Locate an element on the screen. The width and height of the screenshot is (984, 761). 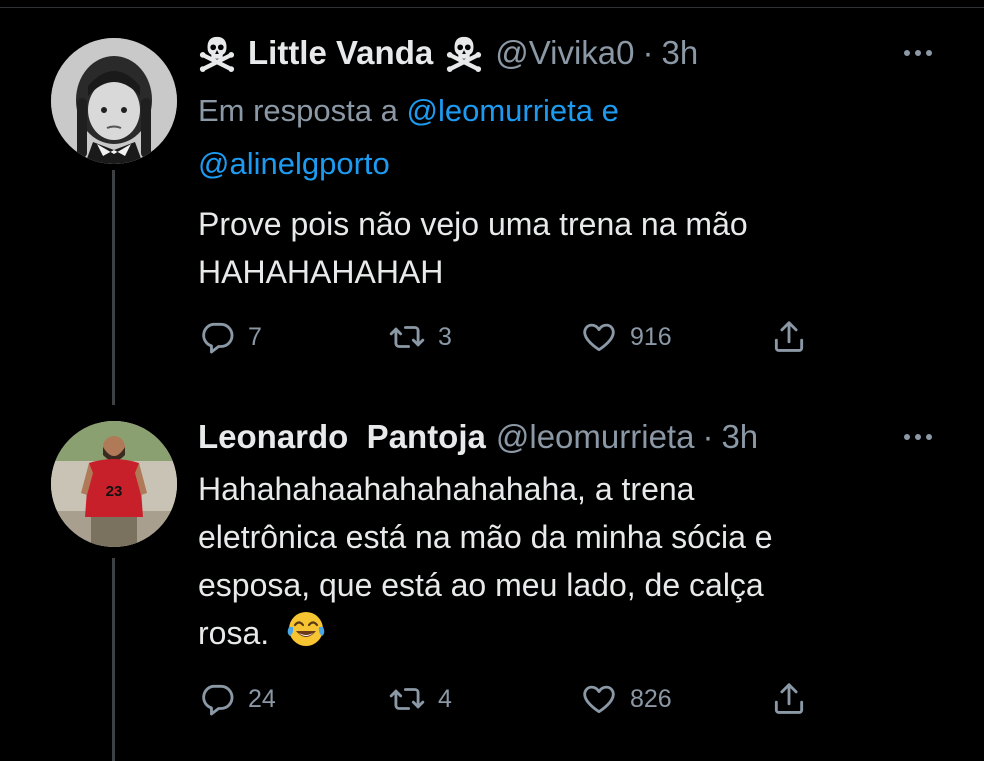
tweet-header: Leonardo Pantoja @leomurrieta · 3h is located at coordinates (478, 437).